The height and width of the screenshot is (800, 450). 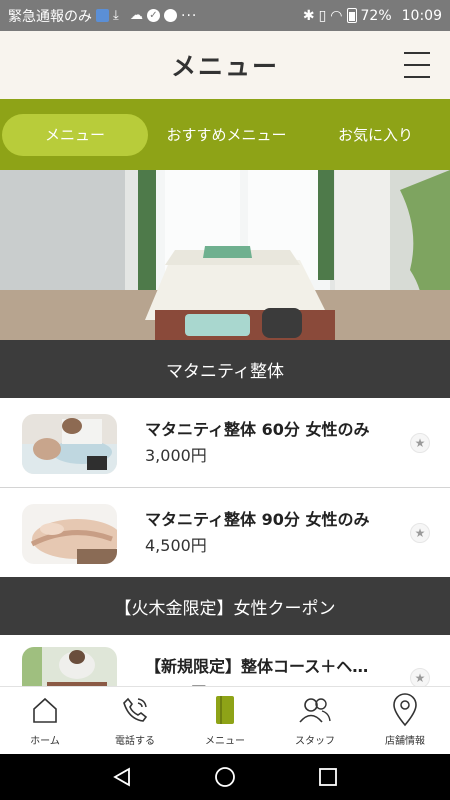 What do you see at coordinates (135, 710) in the screenshot?
I see `phone-icon` at bounding box center [135, 710].